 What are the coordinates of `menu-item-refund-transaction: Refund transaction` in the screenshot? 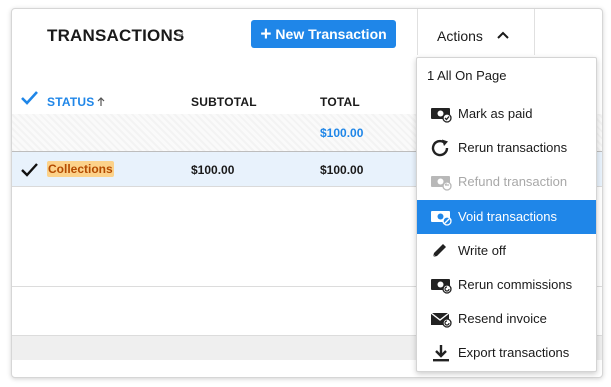 It's located at (506, 182).